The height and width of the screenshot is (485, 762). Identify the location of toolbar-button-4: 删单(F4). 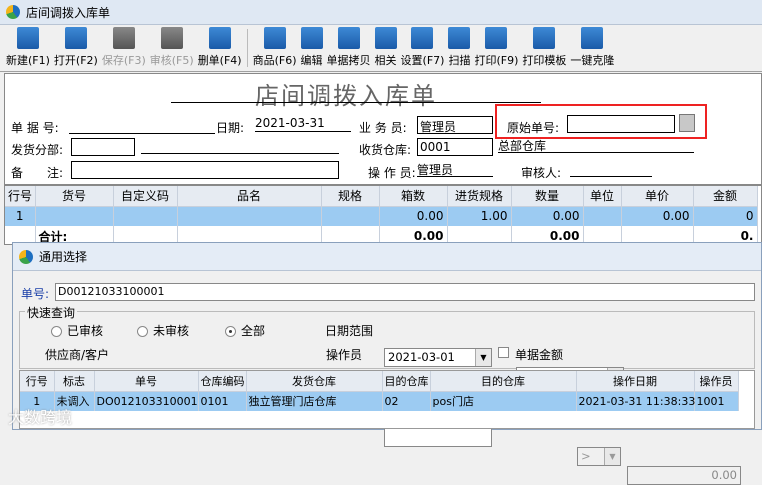
(220, 48).